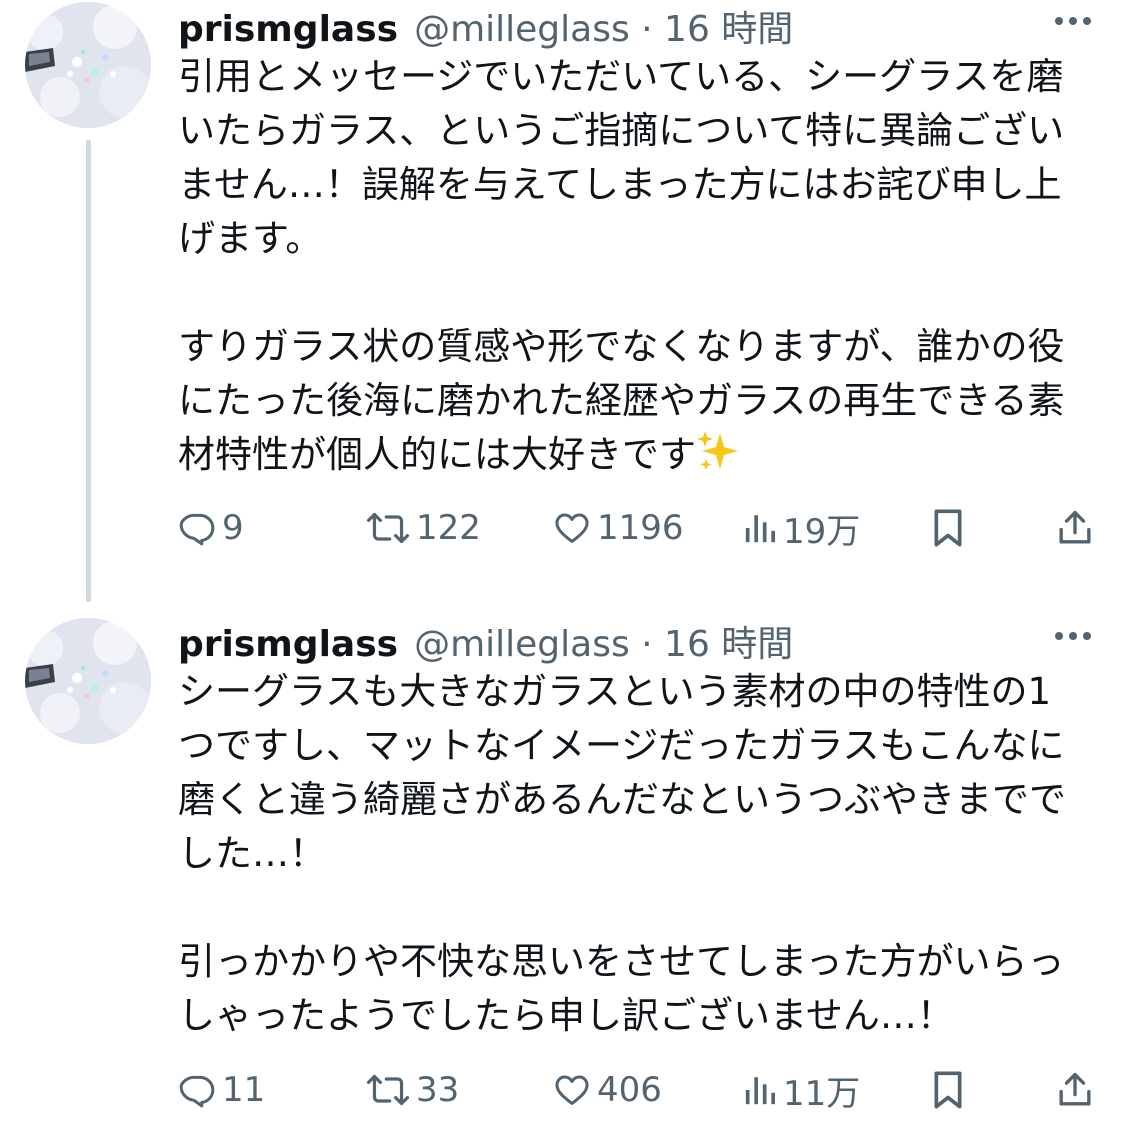 The width and height of the screenshot is (1125, 1137). I want to click on views-count: 11万, so click(822, 1093).